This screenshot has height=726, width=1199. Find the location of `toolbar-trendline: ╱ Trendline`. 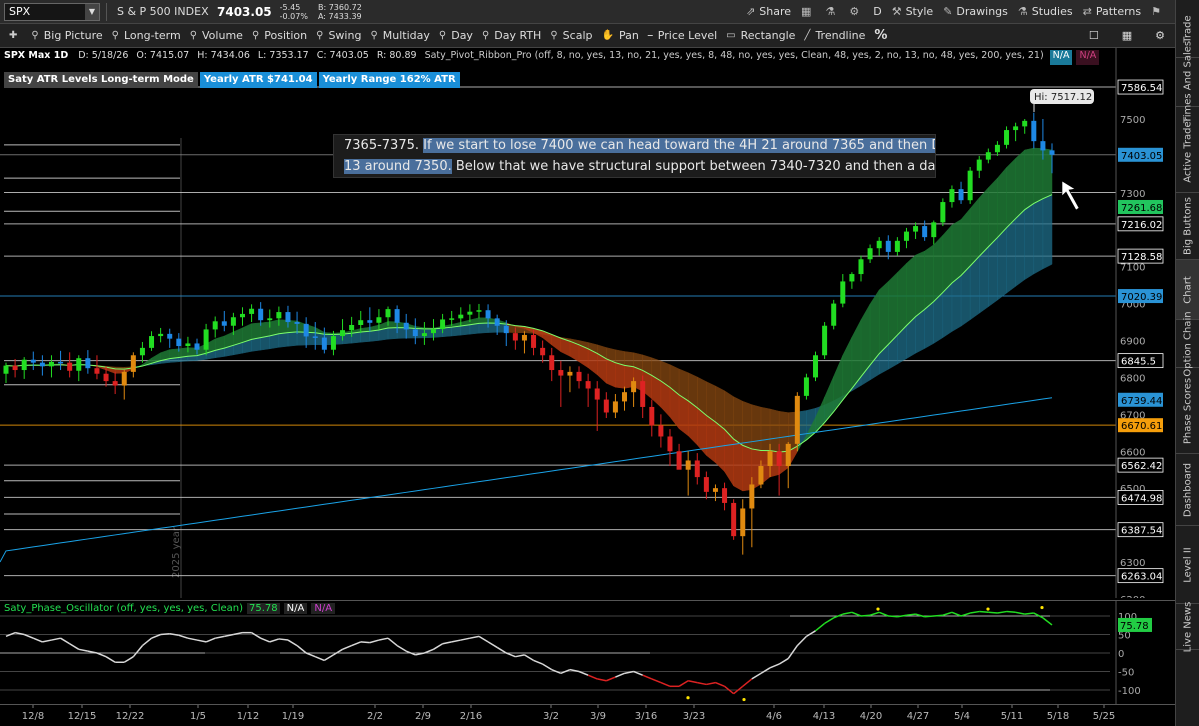

toolbar-trendline: ╱ Trendline is located at coordinates (834, 35).